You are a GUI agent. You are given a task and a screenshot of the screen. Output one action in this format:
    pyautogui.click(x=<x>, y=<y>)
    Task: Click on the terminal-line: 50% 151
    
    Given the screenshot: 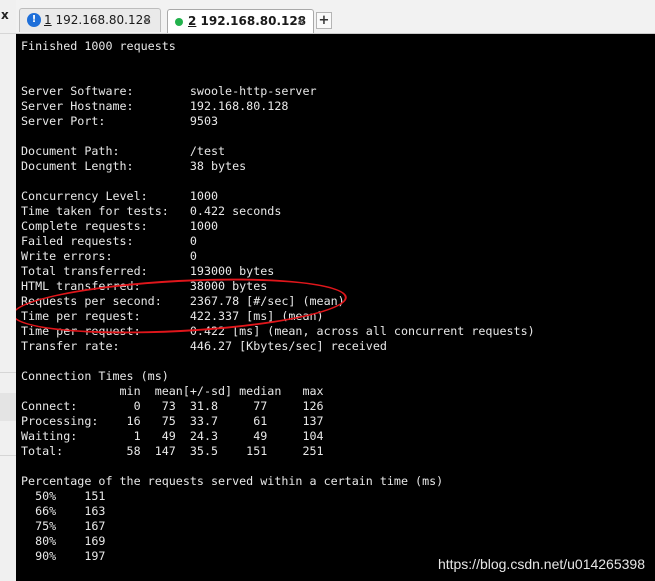 What is the action you would take?
    pyautogui.click(x=63, y=496)
    